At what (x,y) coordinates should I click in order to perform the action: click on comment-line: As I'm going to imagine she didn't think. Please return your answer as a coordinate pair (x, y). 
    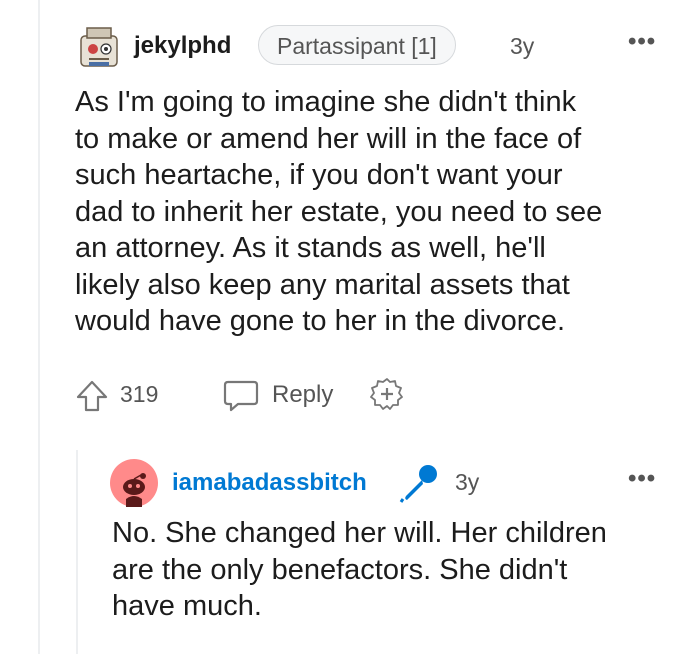
    Looking at the image, I should click on (326, 102).